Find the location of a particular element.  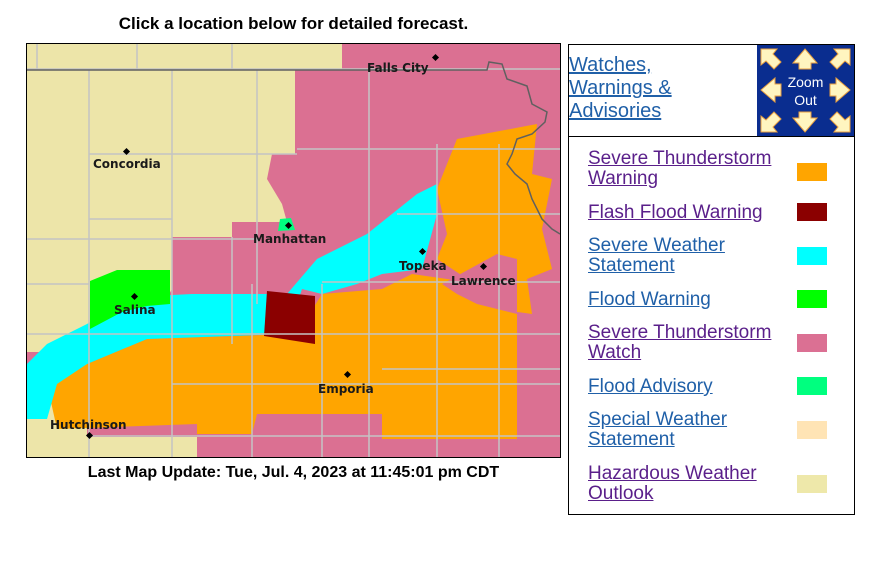

zoom-label-line-2: Out is located at coordinates (805, 100).